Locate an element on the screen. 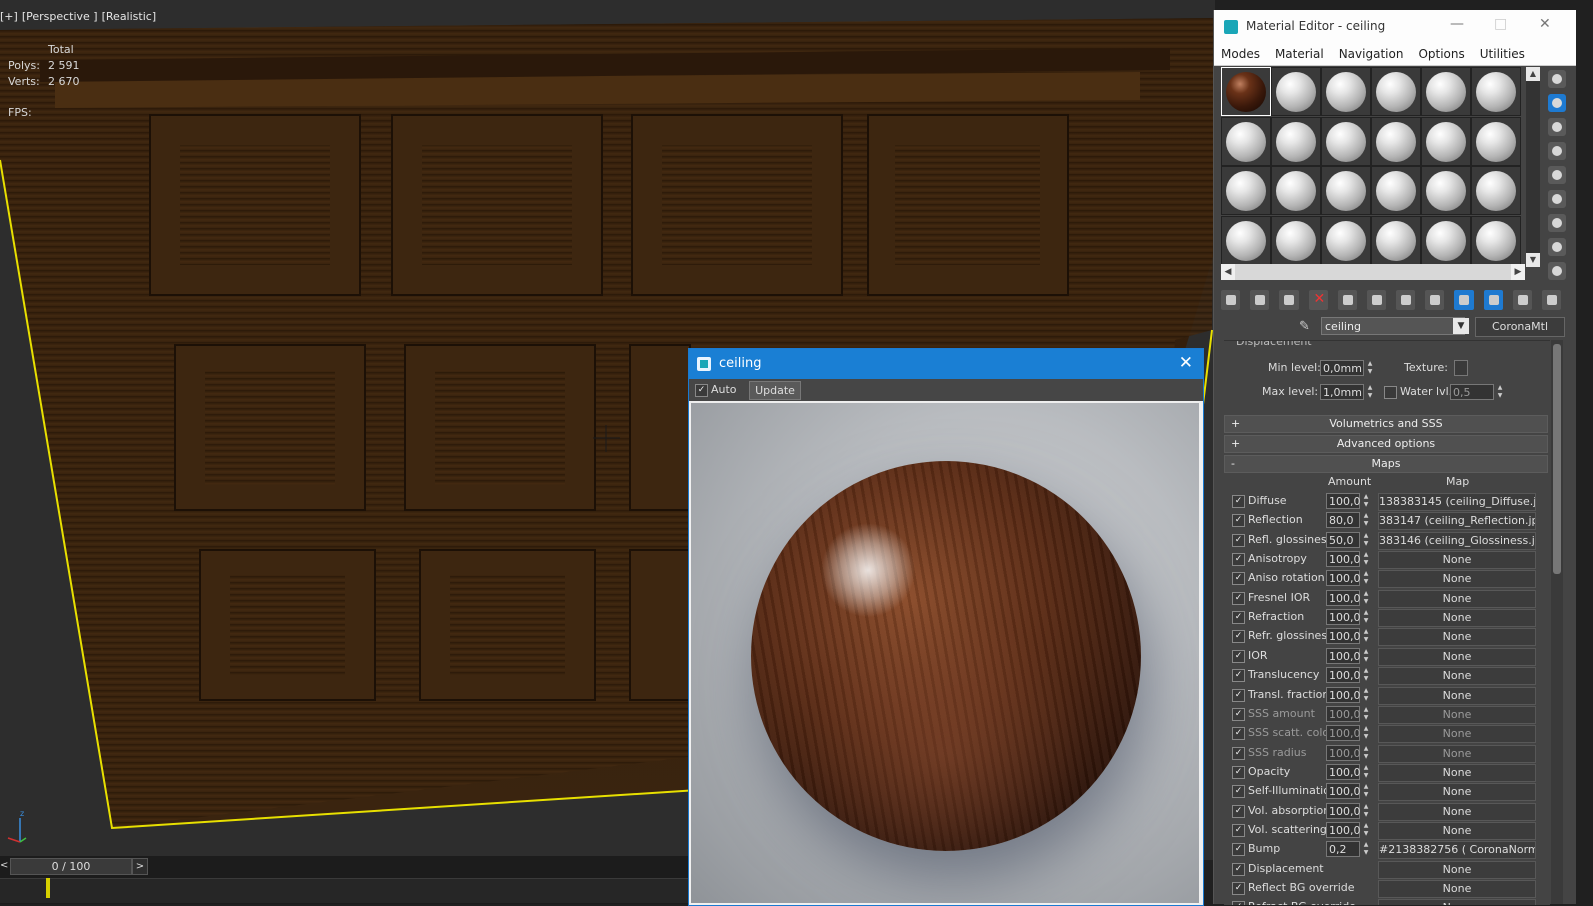  slots-vertical-scrollbar: ▲ ▼ is located at coordinates (1533, 167).